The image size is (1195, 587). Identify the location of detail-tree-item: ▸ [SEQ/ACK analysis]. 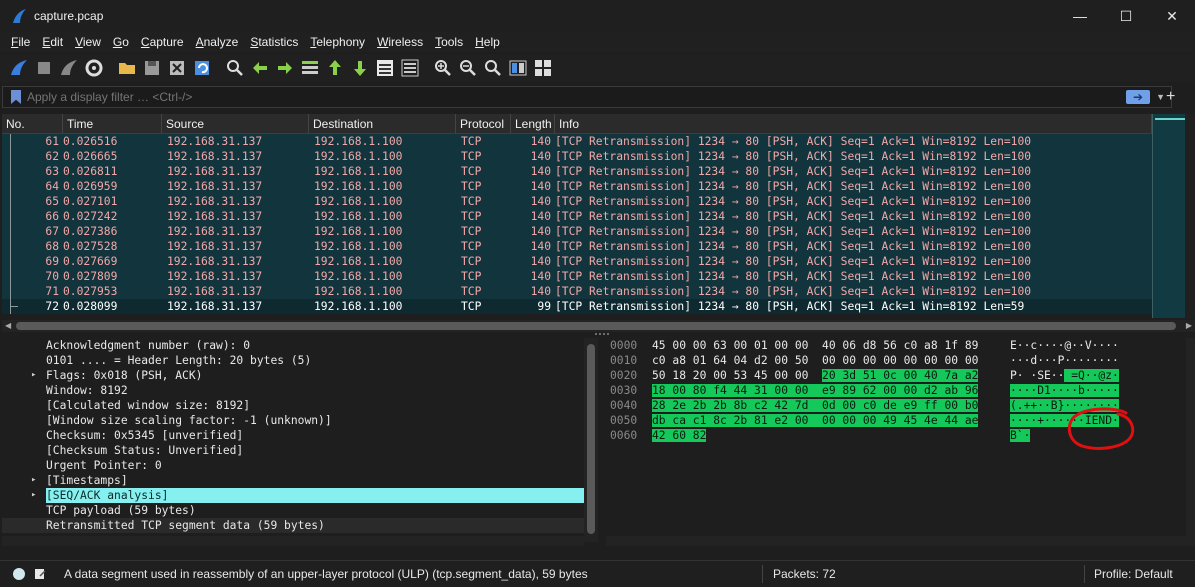
(293, 495).